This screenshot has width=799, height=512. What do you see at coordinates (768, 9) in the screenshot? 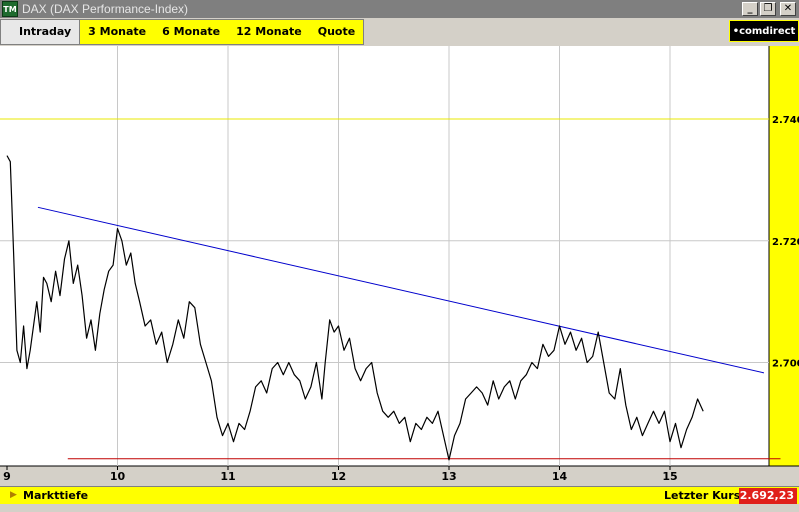
I see `restore-button: ❐` at bounding box center [768, 9].